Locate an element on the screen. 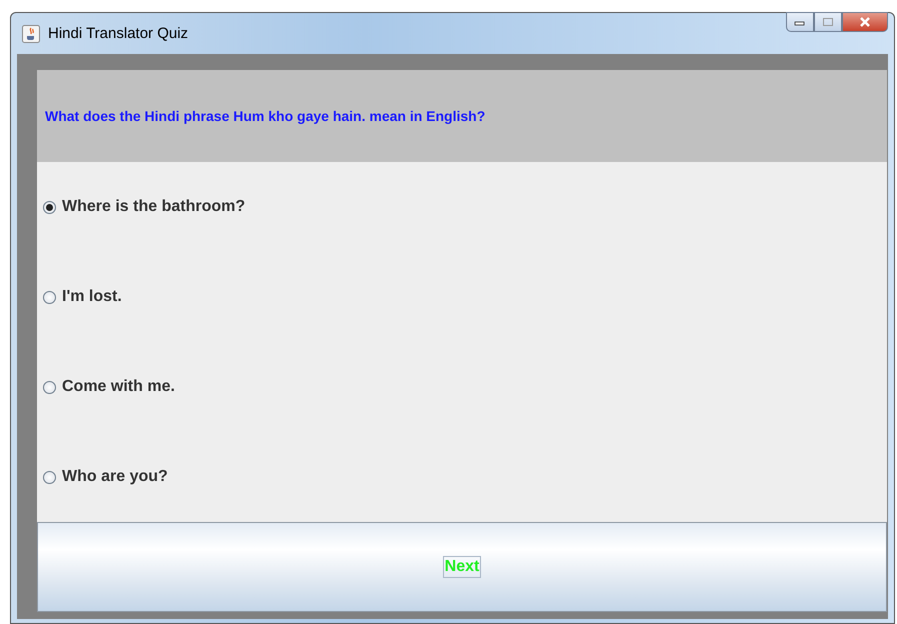 The image size is (897, 624). close-icon is located at coordinates (865, 22).